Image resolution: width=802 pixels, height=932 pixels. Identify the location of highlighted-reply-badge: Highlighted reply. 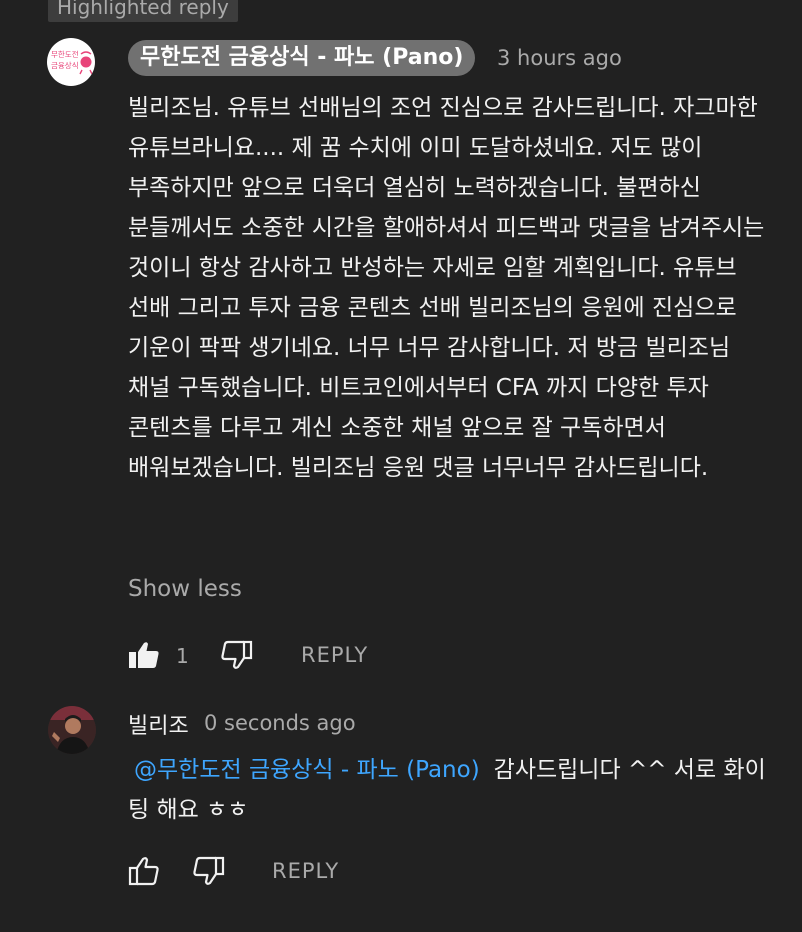
(143, 11).